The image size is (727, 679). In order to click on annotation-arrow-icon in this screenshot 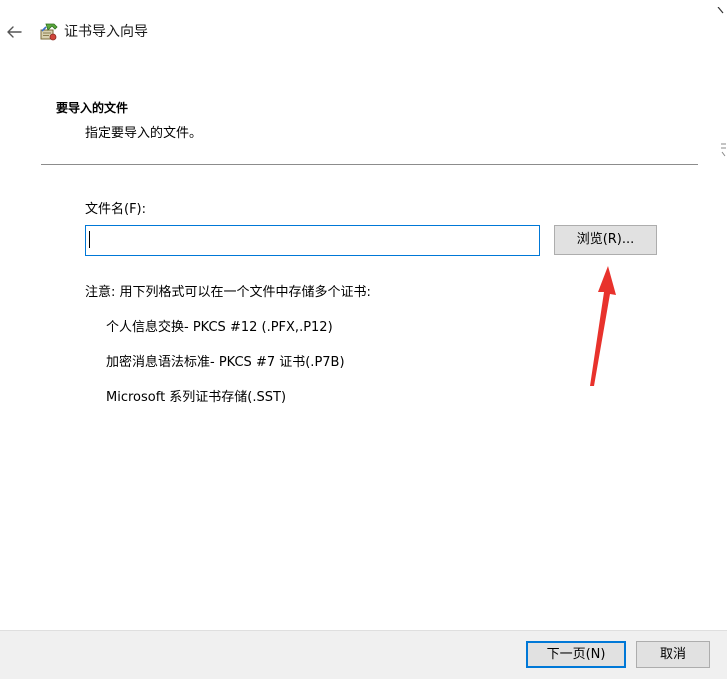, I will do `click(600, 323)`.